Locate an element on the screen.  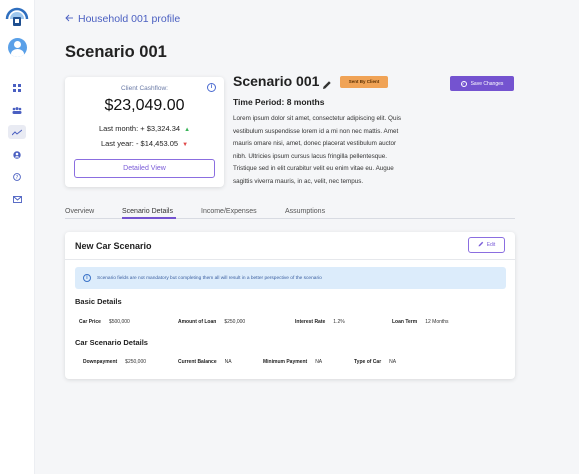
amount-of-loan-field: Amount of Loan $250,000 is located at coordinates (211, 322).